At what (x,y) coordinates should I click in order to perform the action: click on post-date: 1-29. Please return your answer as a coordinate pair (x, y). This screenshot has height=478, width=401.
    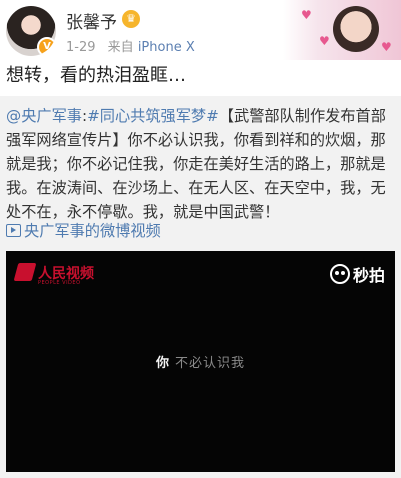
    Looking at the image, I should click on (81, 47).